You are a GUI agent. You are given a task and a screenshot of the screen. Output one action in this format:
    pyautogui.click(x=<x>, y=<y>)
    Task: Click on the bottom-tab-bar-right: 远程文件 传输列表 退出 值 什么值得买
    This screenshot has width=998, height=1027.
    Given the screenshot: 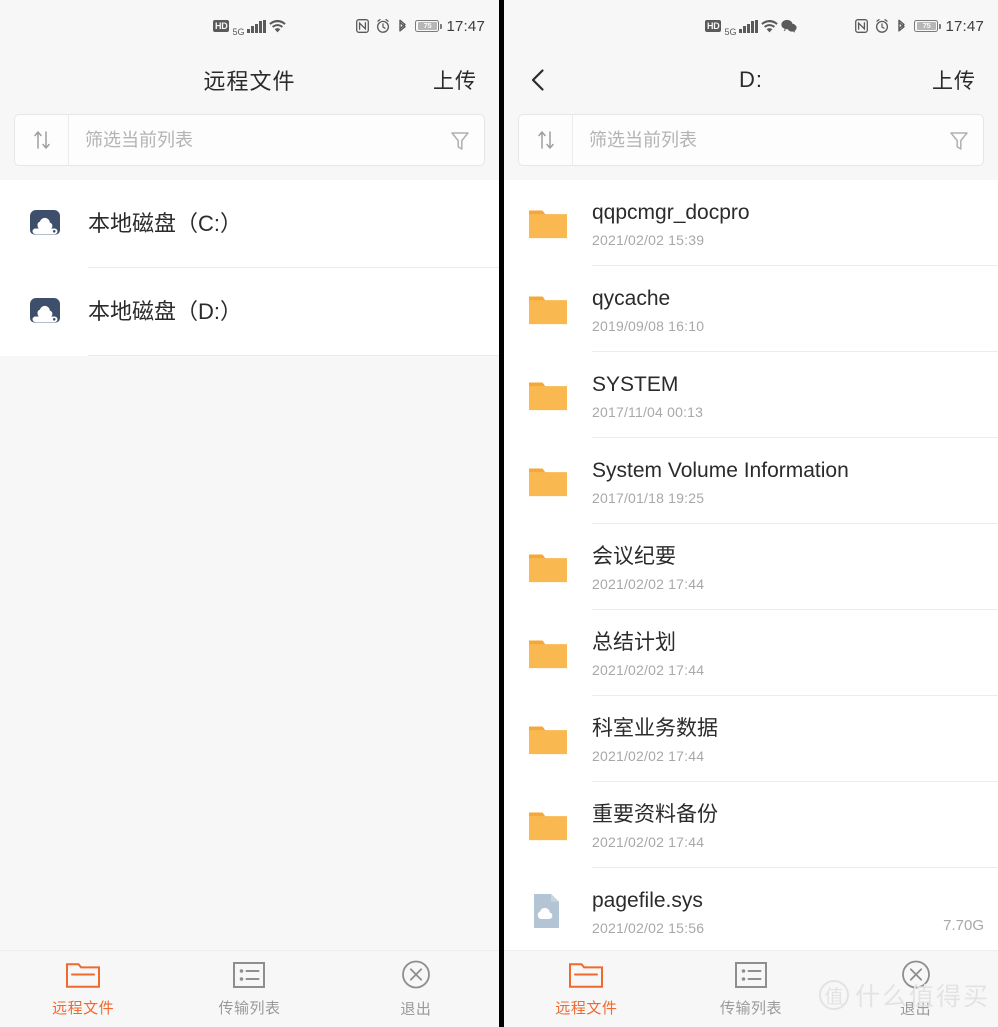 What is the action you would take?
    pyautogui.click(x=751, y=988)
    